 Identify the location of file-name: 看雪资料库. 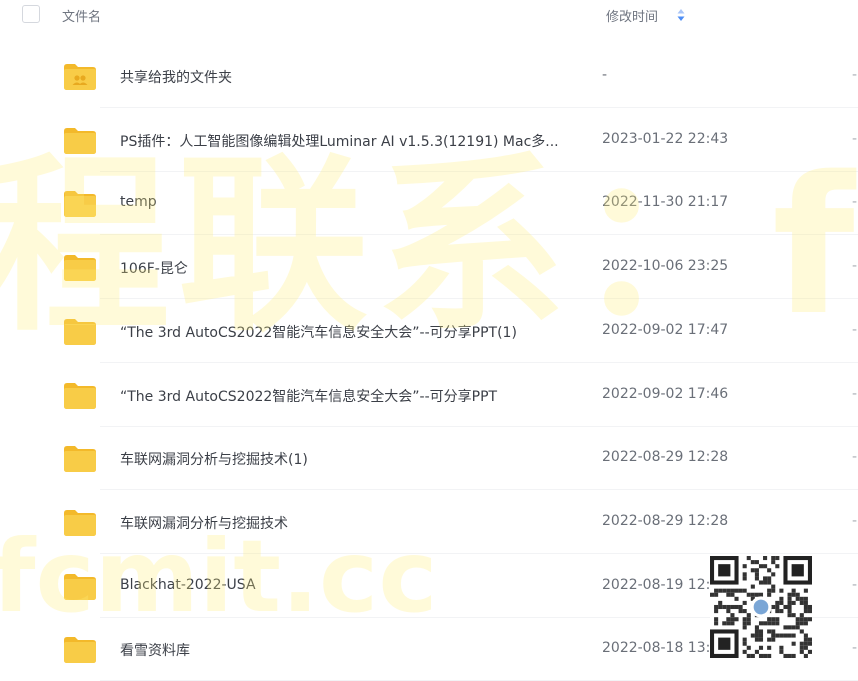
(344, 650).